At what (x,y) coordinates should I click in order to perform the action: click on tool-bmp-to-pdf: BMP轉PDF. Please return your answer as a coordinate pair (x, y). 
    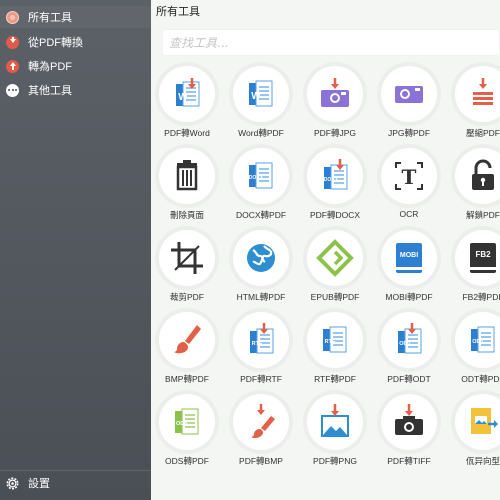
    Looking at the image, I should click on (187, 352).